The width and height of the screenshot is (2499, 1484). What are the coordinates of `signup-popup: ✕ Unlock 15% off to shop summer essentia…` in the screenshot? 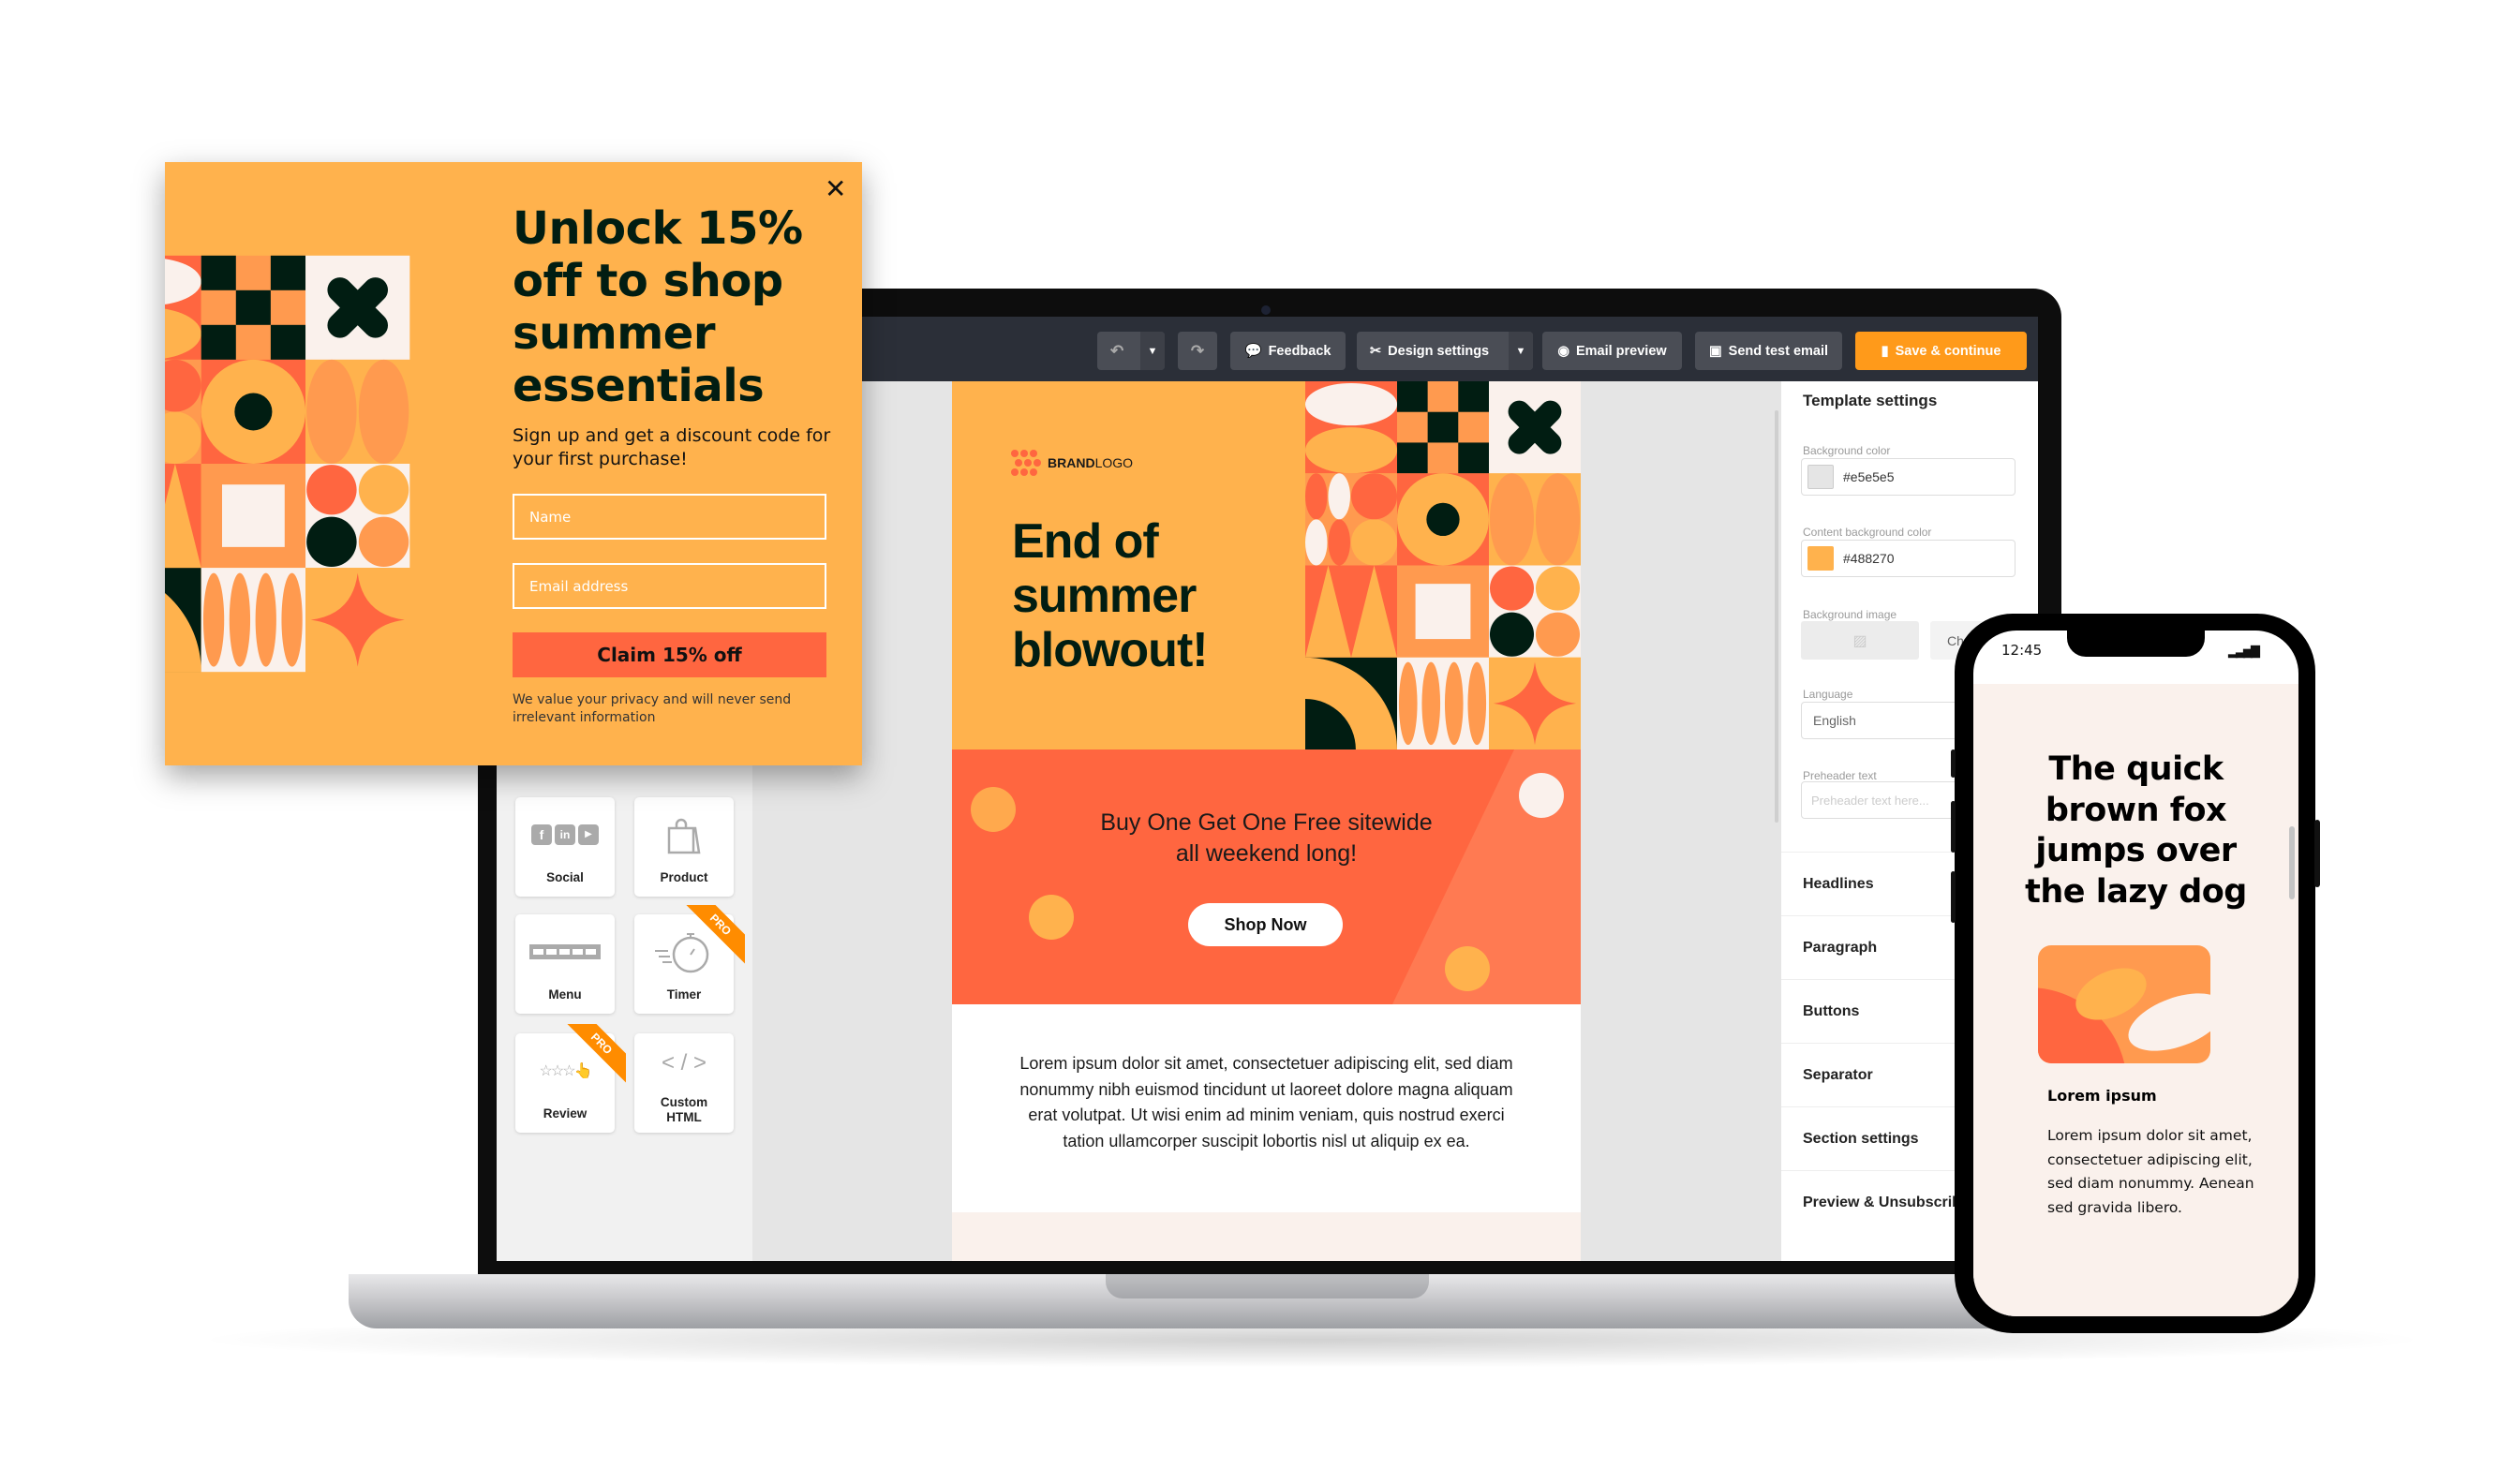 It's located at (513, 463).